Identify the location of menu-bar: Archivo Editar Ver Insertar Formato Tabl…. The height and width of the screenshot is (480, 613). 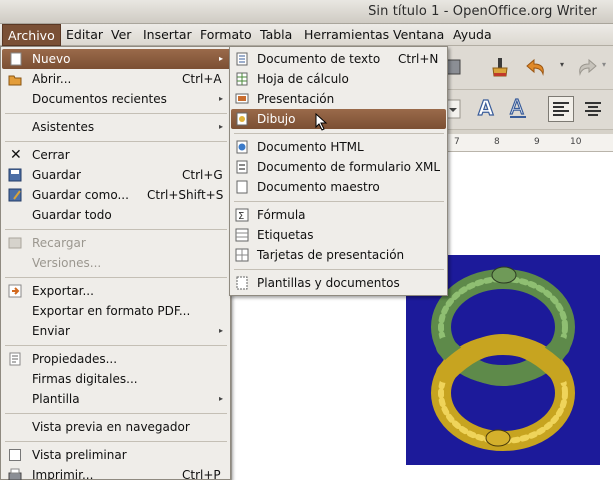
(306, 35).